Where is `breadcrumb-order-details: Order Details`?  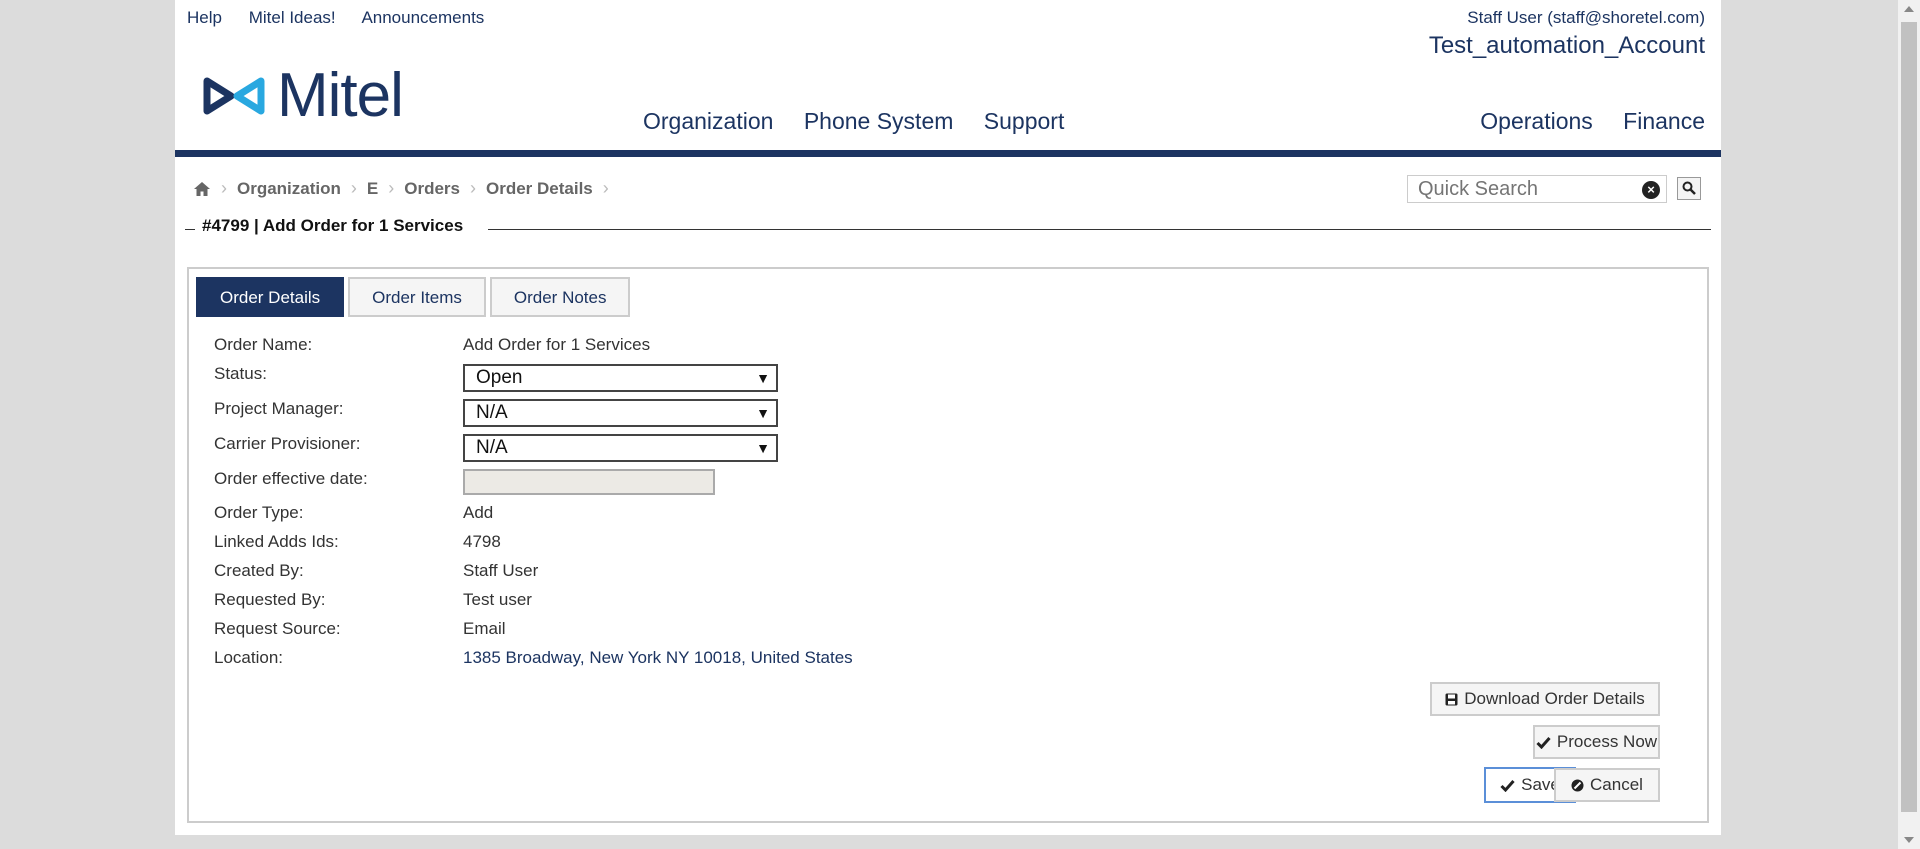 breadcrumb-order-details: Order Details is located at coordinates (539, 189).